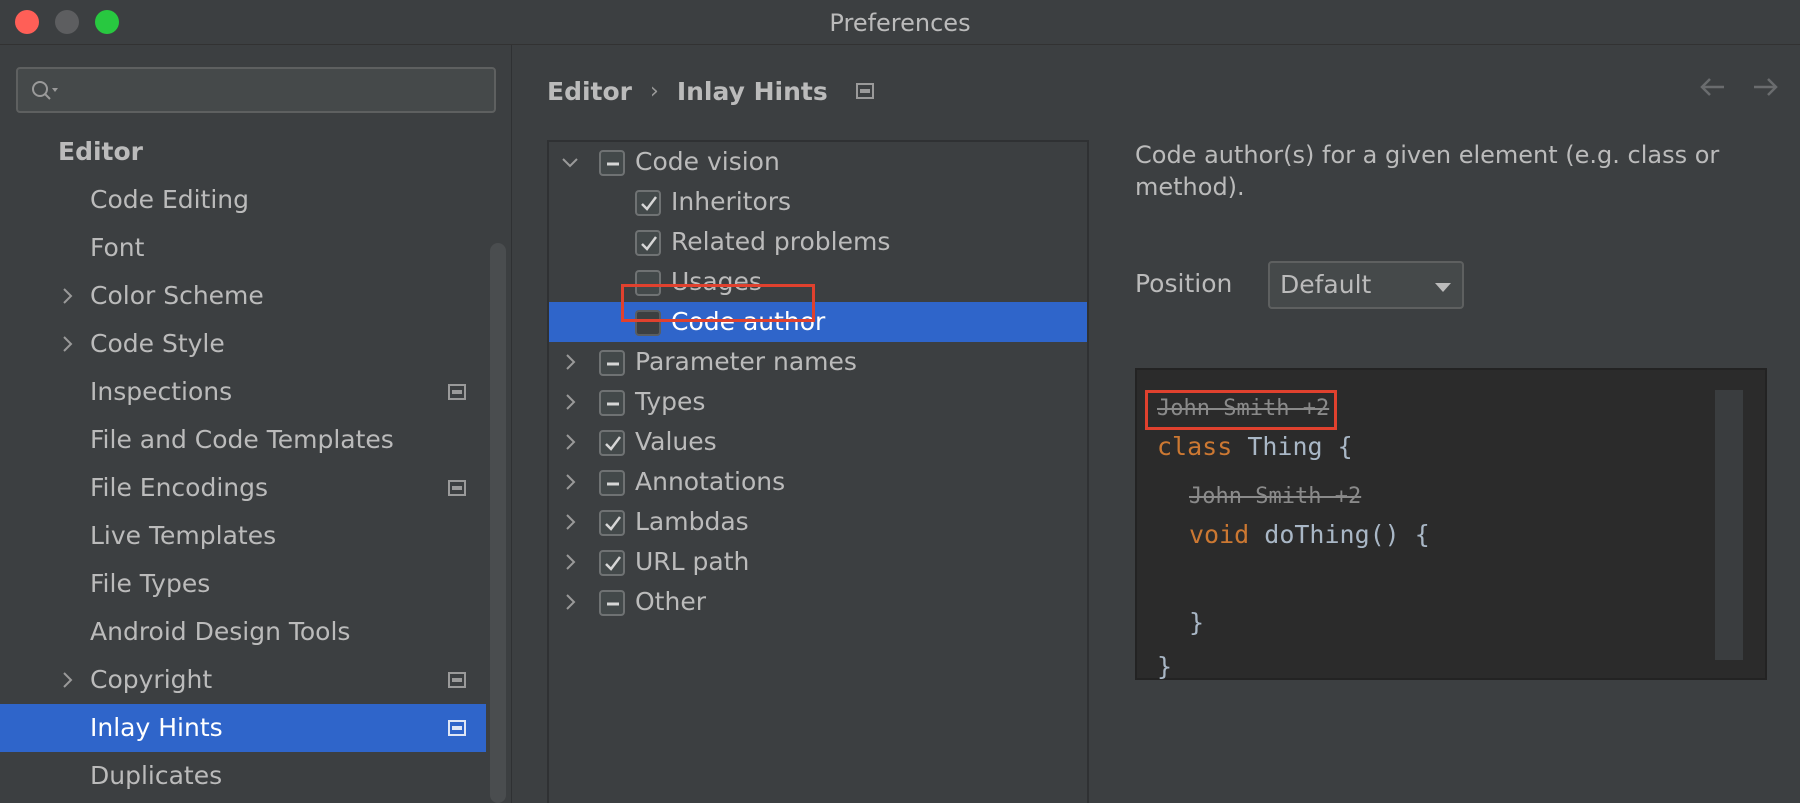  Describe the element at coordinates (45, 90) in the screenshot. I see `search-icon` at that location.